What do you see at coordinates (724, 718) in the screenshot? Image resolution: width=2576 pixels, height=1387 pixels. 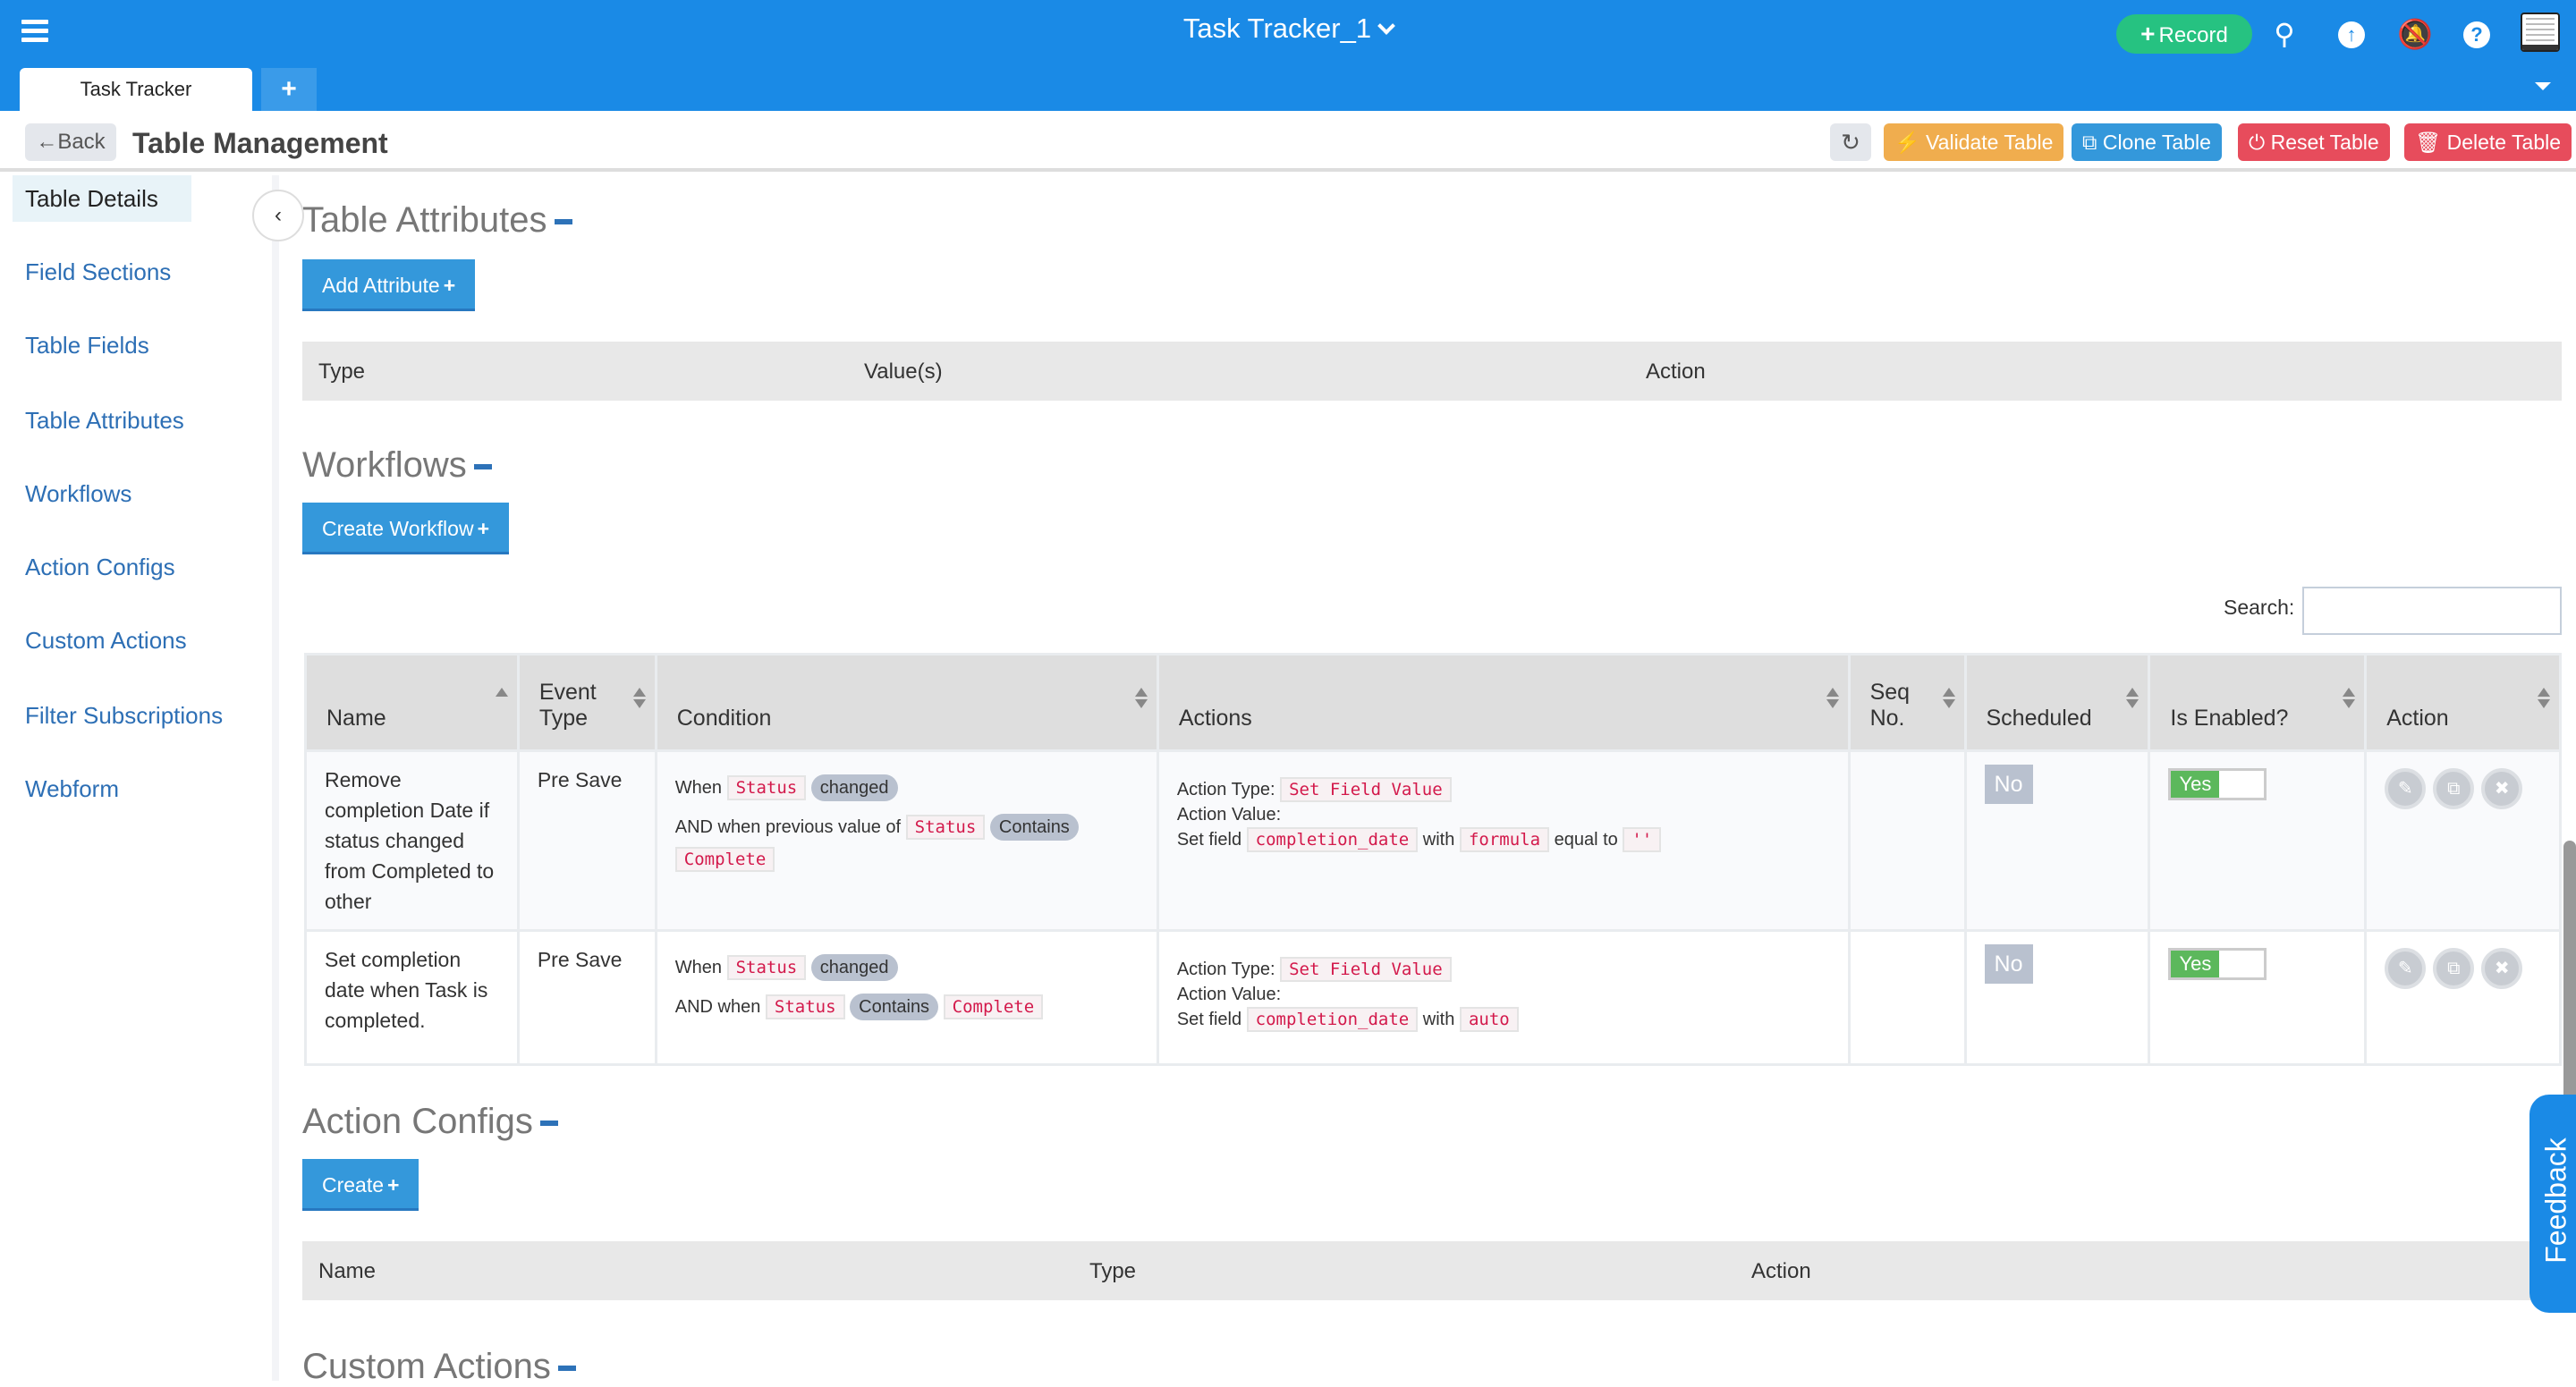 I see `header-label: Condition` at bounding box center [724, 718].